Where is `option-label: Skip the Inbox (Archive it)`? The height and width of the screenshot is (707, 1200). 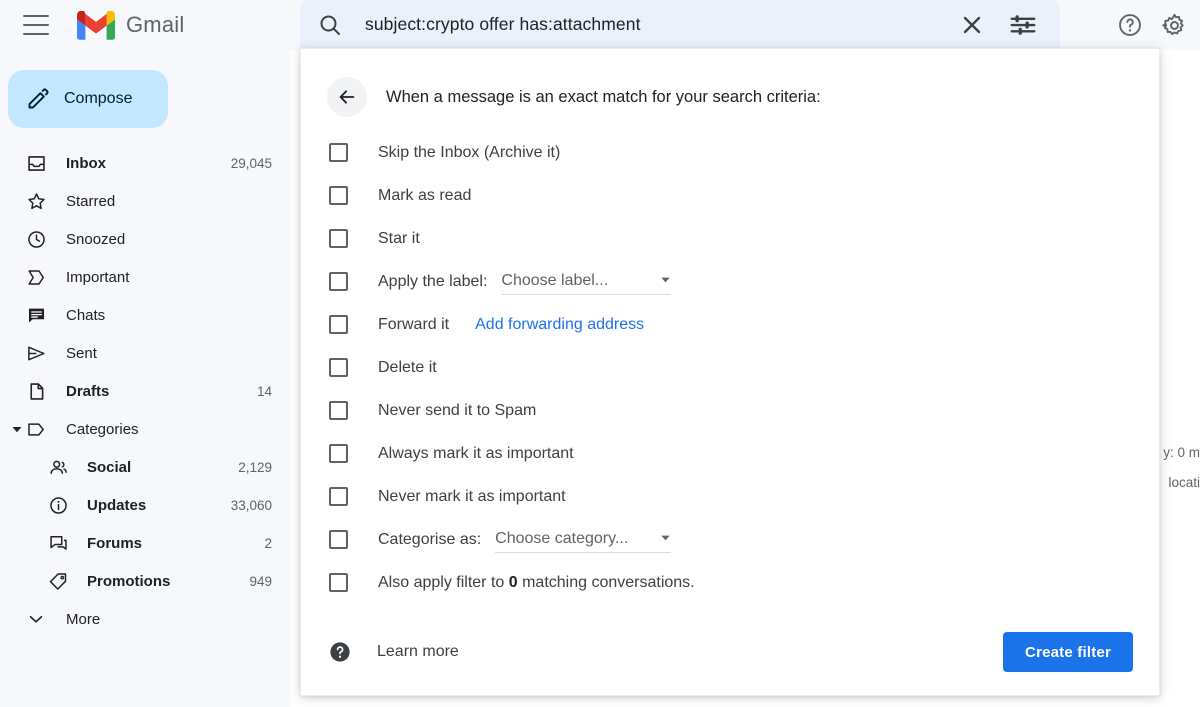
option-label: Skip the Inbox (Archive it) is located at coordinates (469, 152).